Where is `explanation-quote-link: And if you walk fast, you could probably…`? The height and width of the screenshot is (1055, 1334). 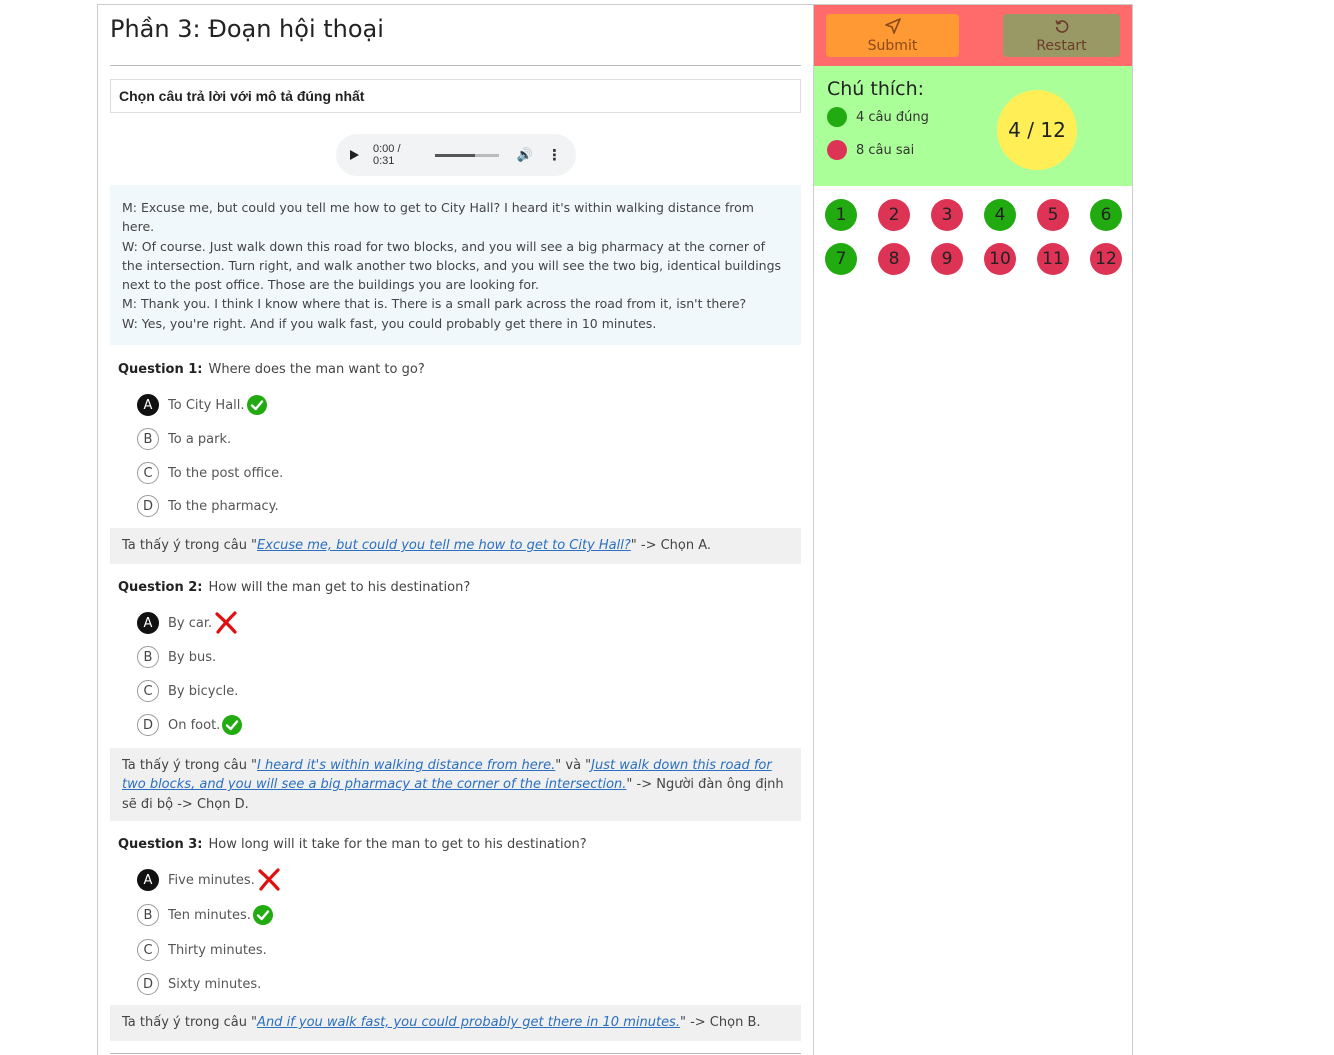
explanation-quote-link: And if you walk fast, you could probably… is located at coordinates (468, 1022).